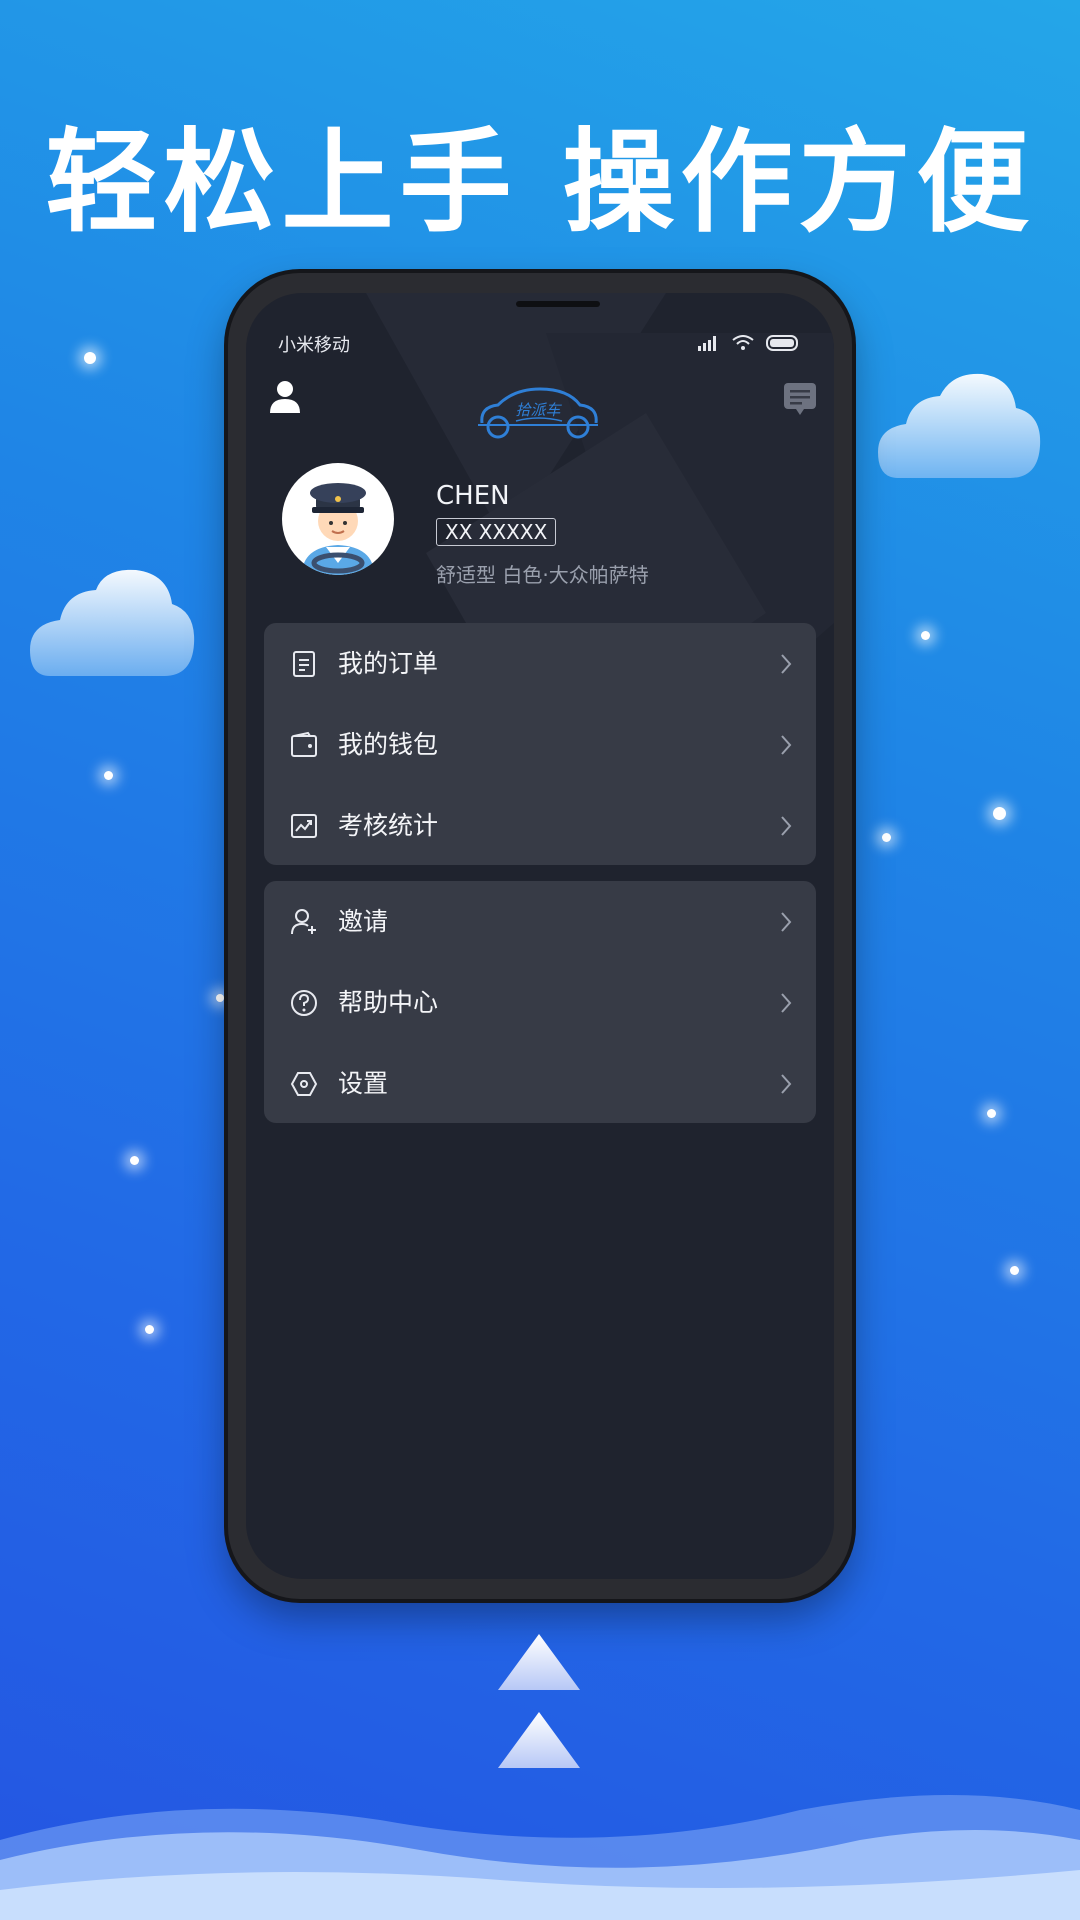  Describe the element at coordinates (304, 744) in the screenshot. I see `wallet-icon` at that location.